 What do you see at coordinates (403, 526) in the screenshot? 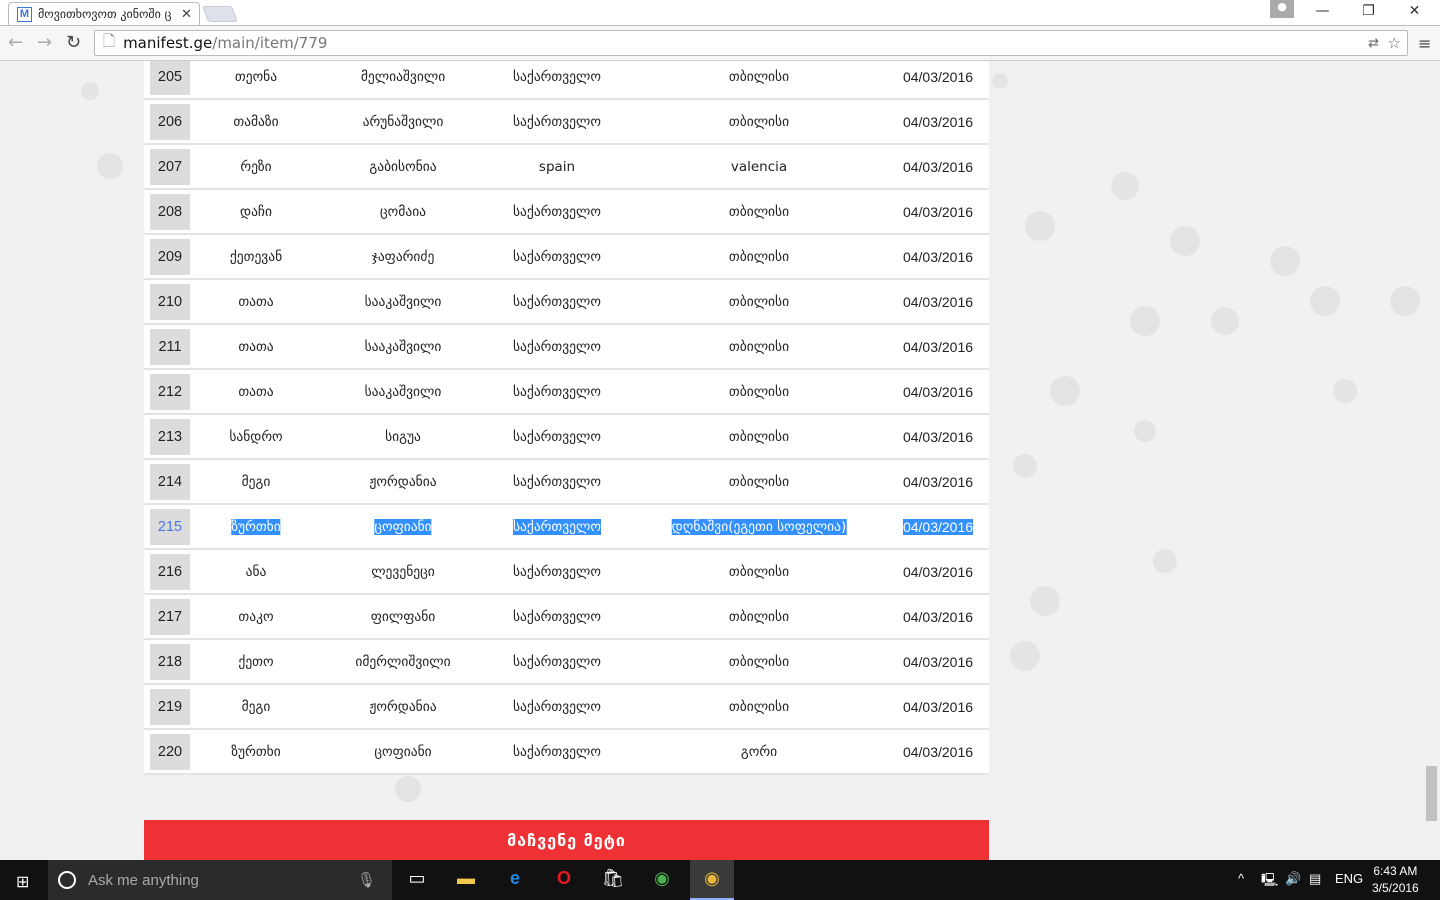
I see `last-name-cell: ცოფიანი` at bounding box center [403, 526].